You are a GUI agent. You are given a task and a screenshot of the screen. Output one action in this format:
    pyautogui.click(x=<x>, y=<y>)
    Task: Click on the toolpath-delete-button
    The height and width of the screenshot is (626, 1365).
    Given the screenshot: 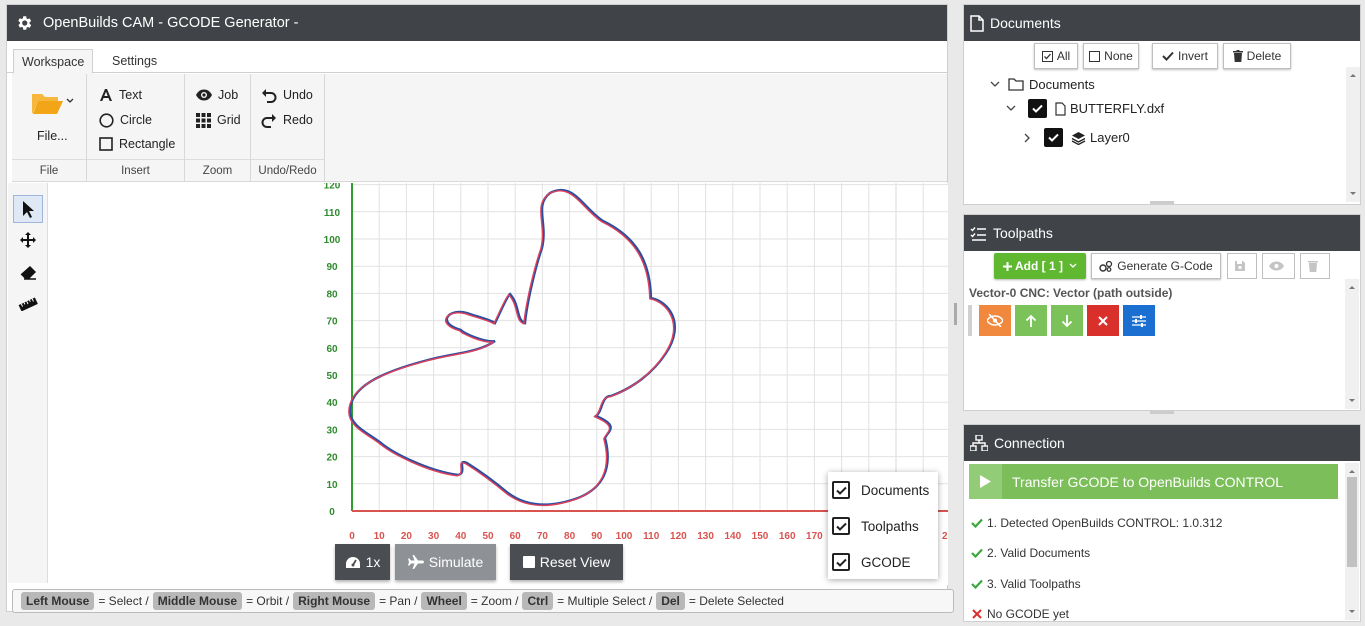 What is the action you would take?
    pyautogui.click(x=1103, y=320)
    